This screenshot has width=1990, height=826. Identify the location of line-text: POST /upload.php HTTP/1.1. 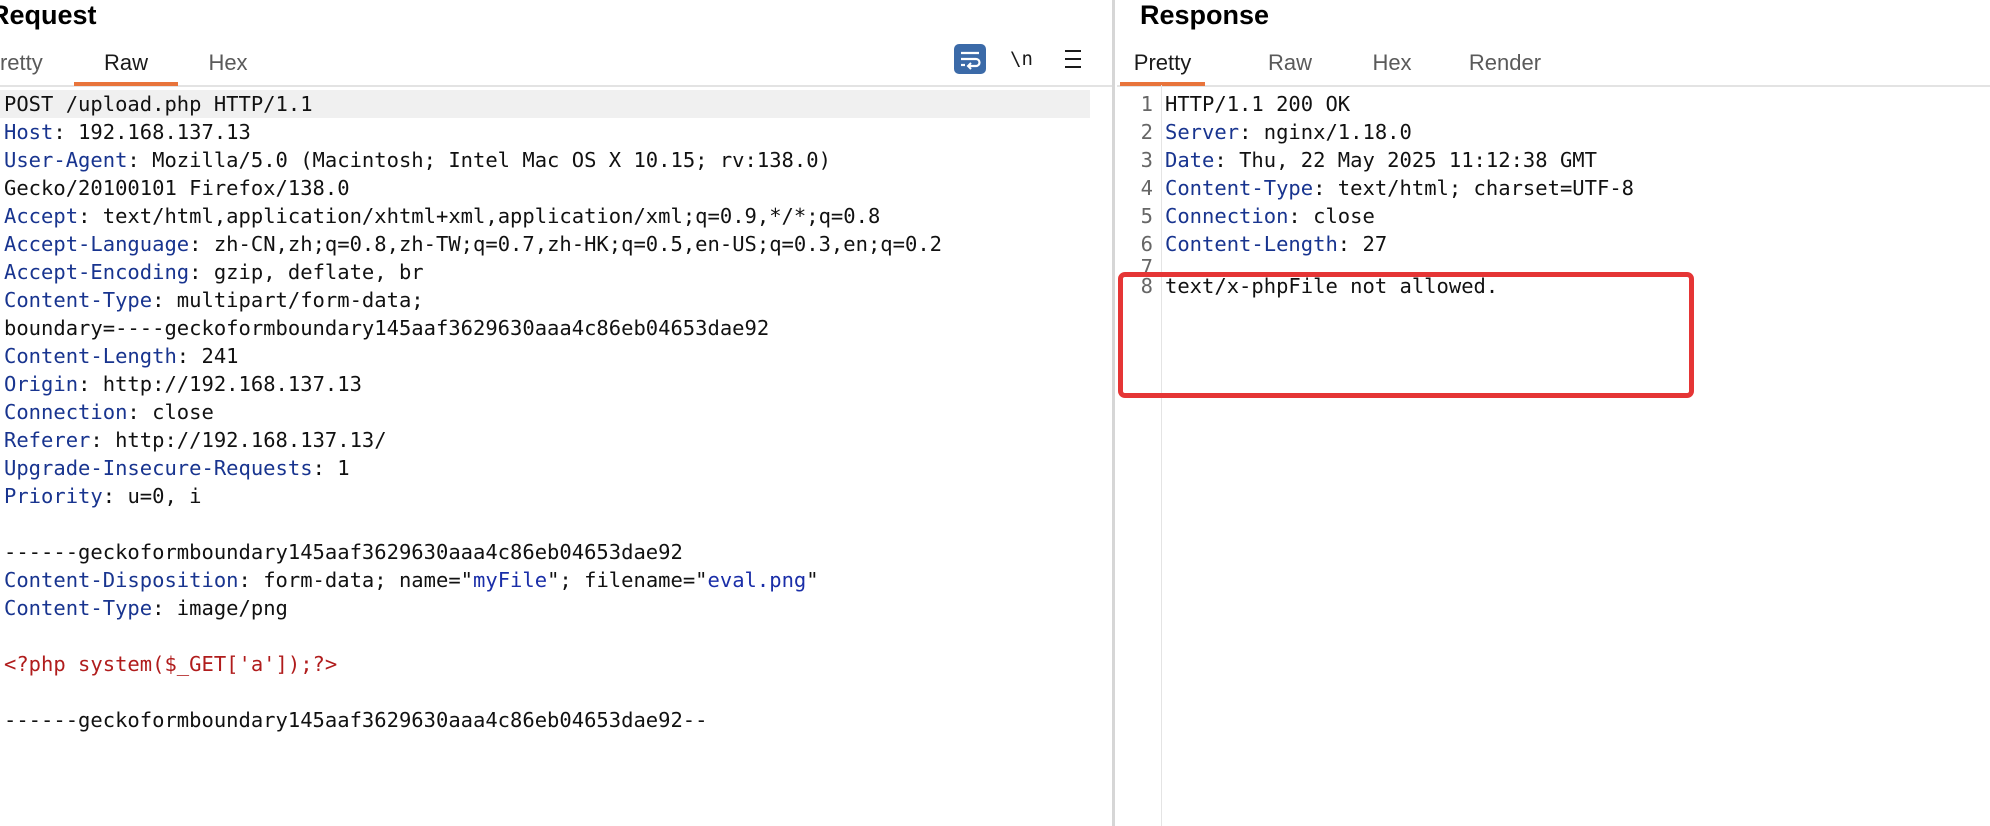
(158, 104).